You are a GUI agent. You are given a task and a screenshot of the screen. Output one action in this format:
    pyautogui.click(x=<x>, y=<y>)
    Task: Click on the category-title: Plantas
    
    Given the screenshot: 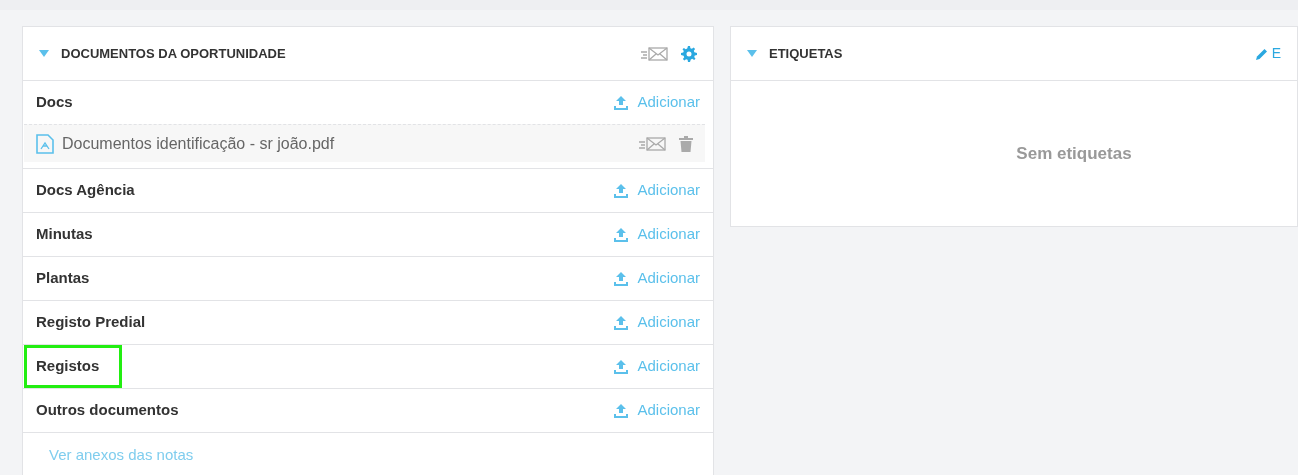 What is the action you would take?
    pyautogui.click(x=63, y=278)
    